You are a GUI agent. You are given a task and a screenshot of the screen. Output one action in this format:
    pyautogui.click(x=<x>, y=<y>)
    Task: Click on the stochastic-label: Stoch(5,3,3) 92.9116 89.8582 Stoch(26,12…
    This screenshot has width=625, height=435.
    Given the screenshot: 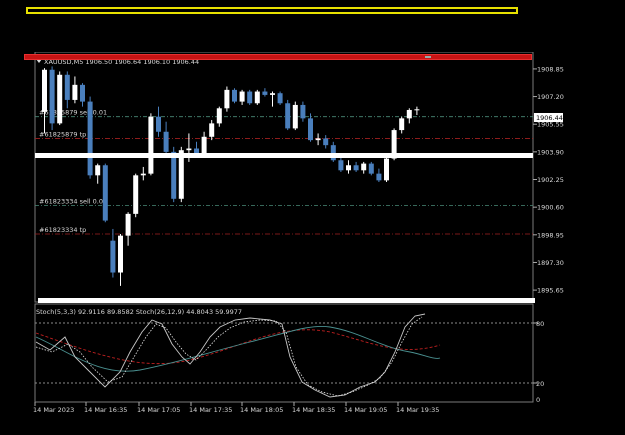 What is the action you would take?
    pyautogui.click(x=139, y=312)
    